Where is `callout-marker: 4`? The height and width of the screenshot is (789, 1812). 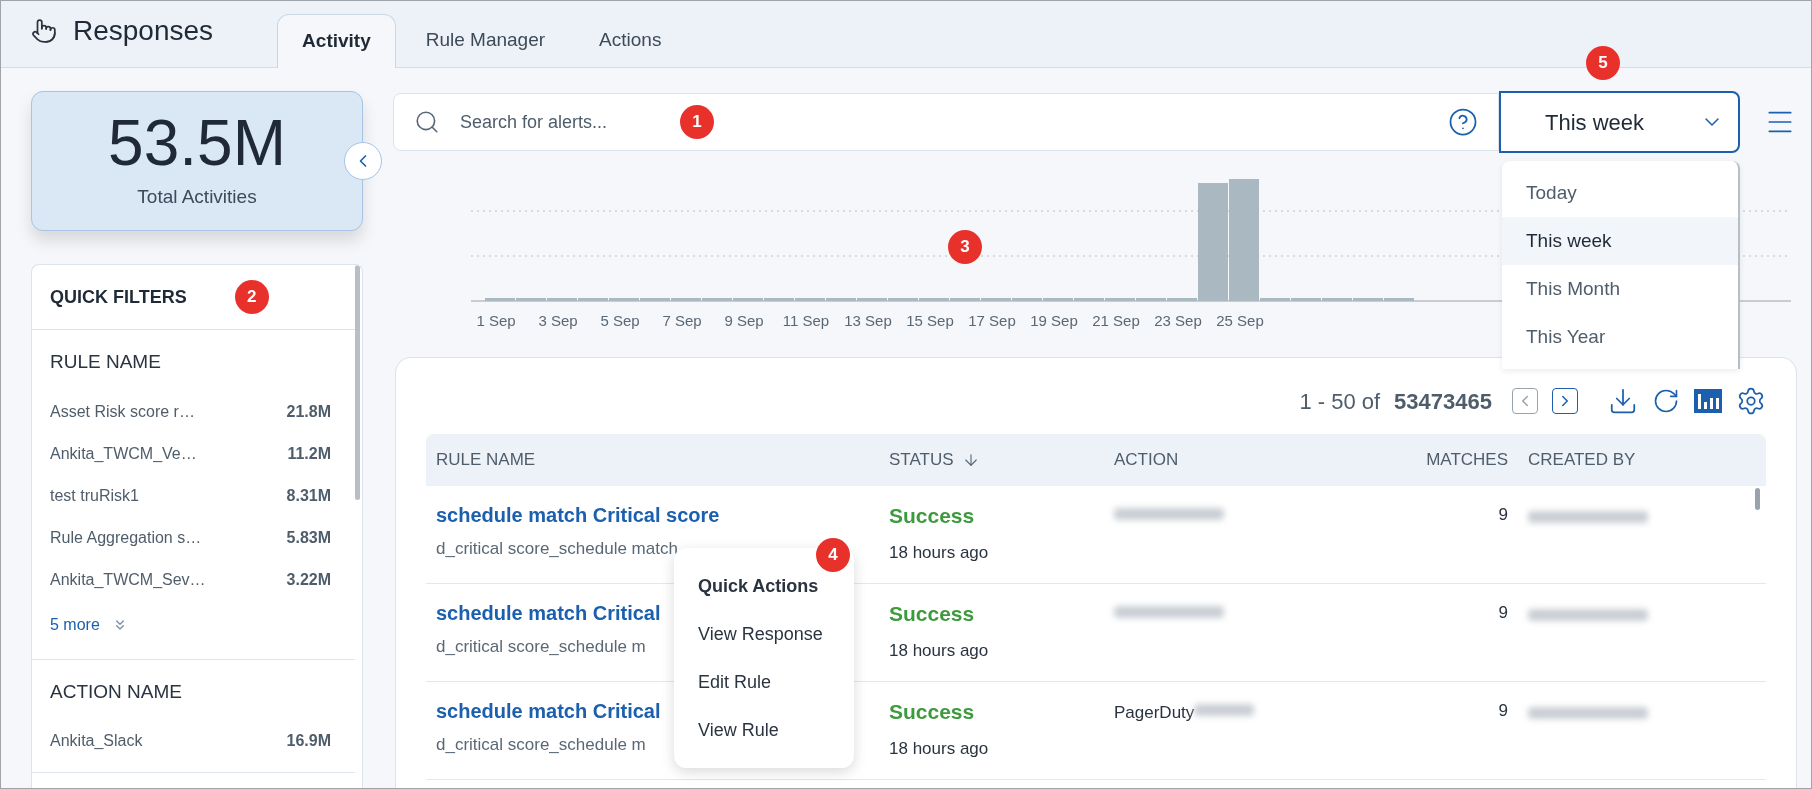 callout-marker: 4 is located at coordinates (833, 555).